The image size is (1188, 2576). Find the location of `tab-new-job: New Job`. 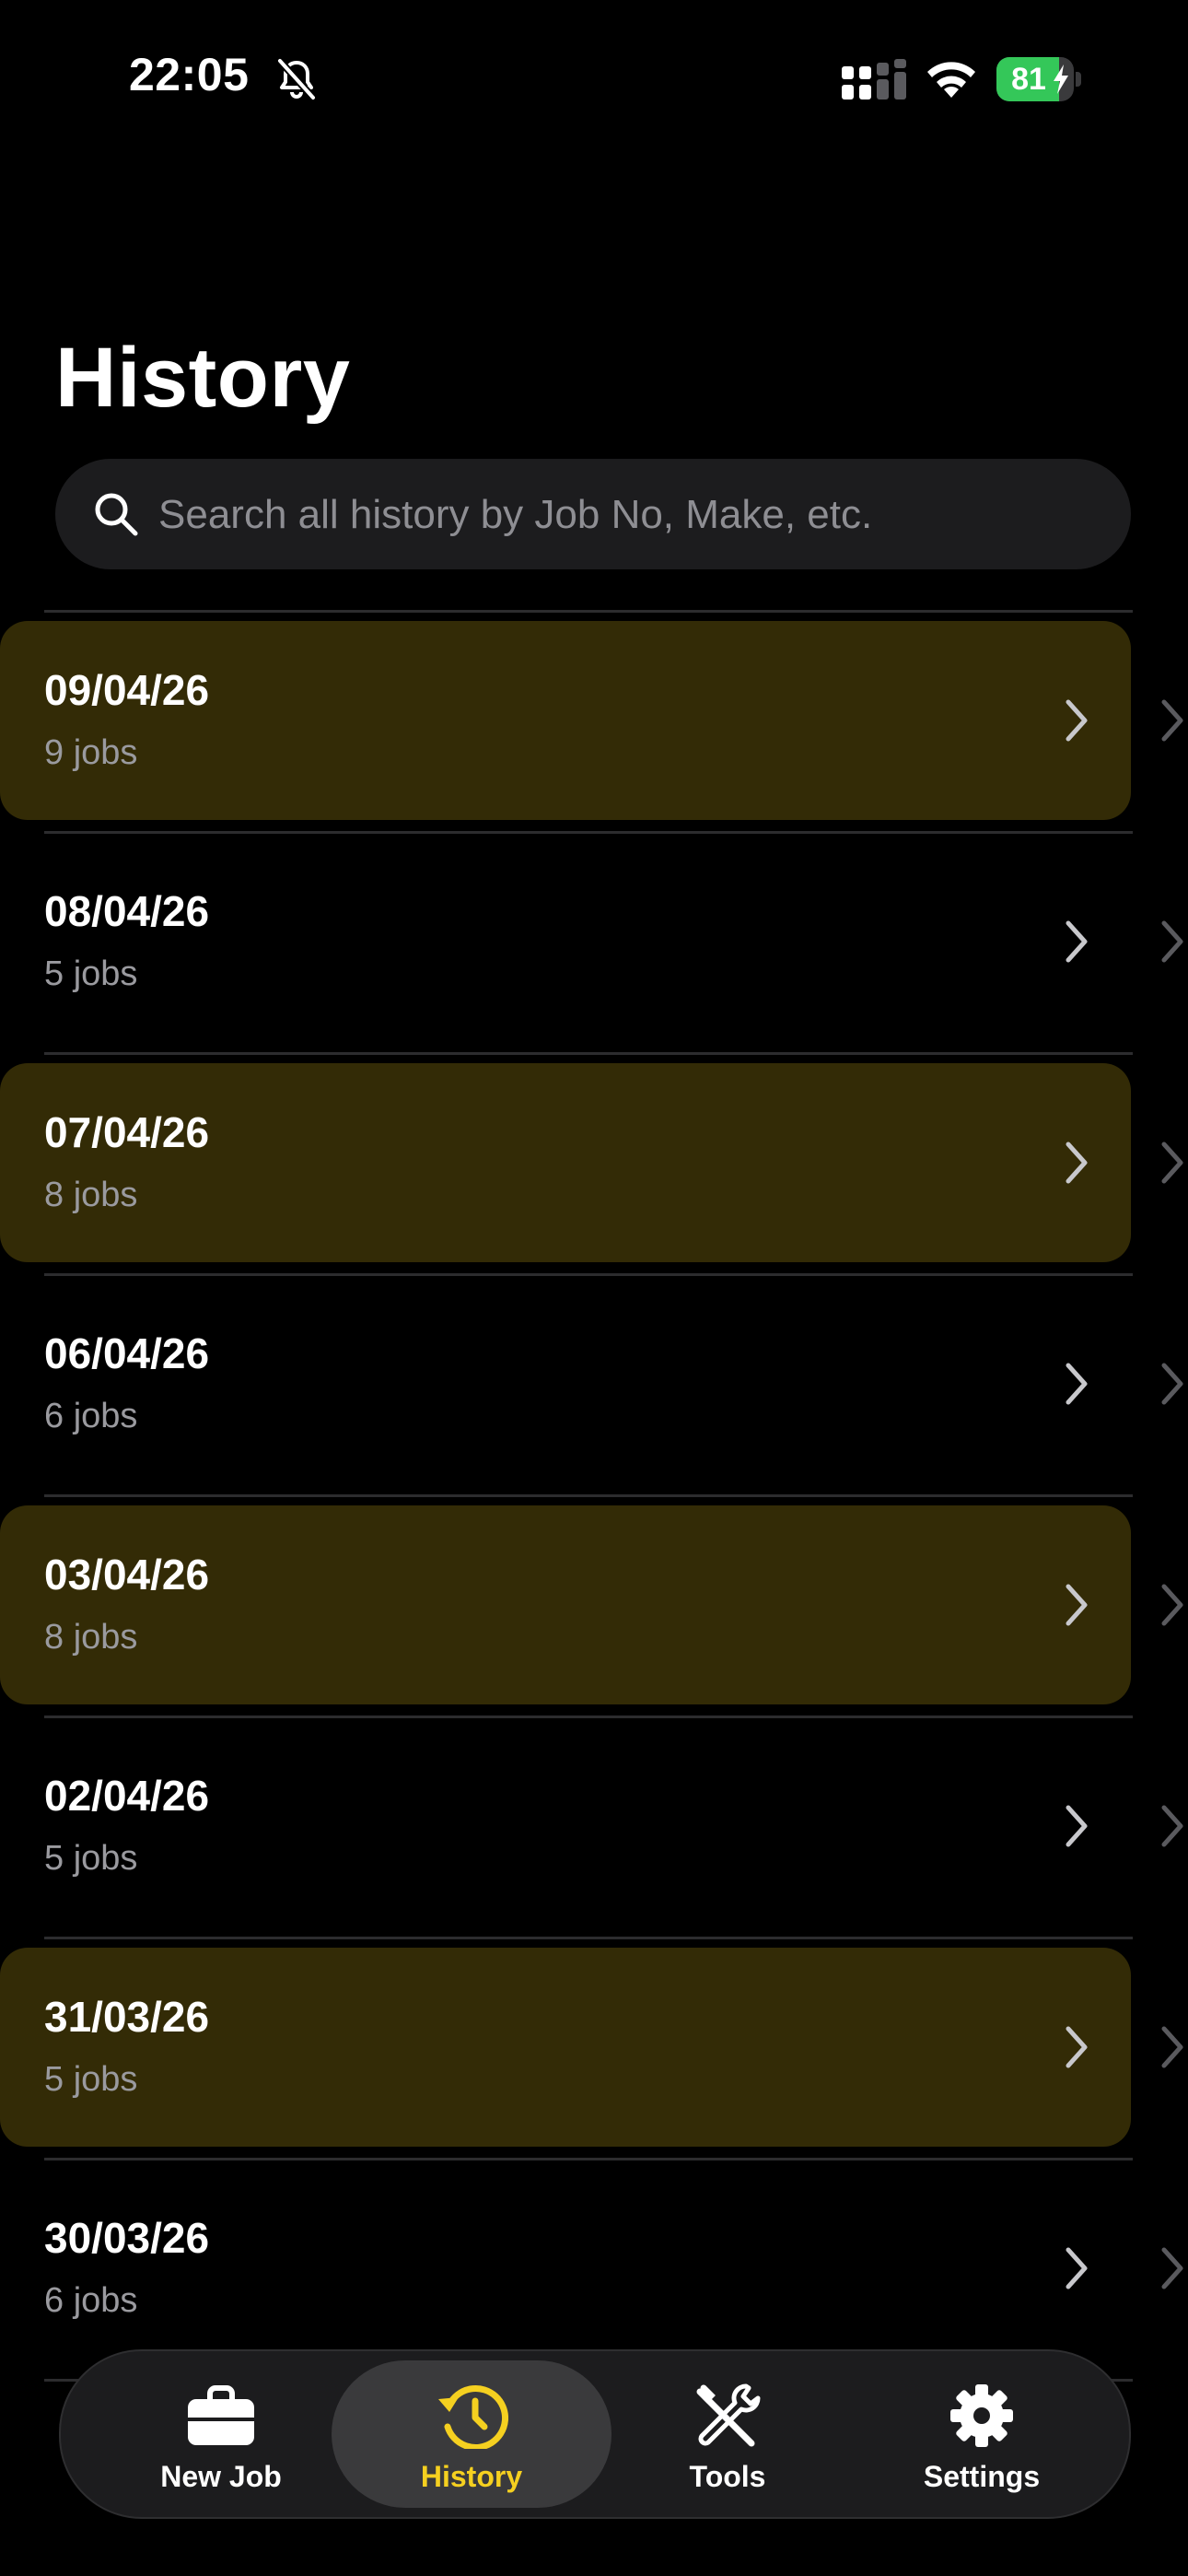

tab-new-job: New Job is located at coordinates (221, 2434).